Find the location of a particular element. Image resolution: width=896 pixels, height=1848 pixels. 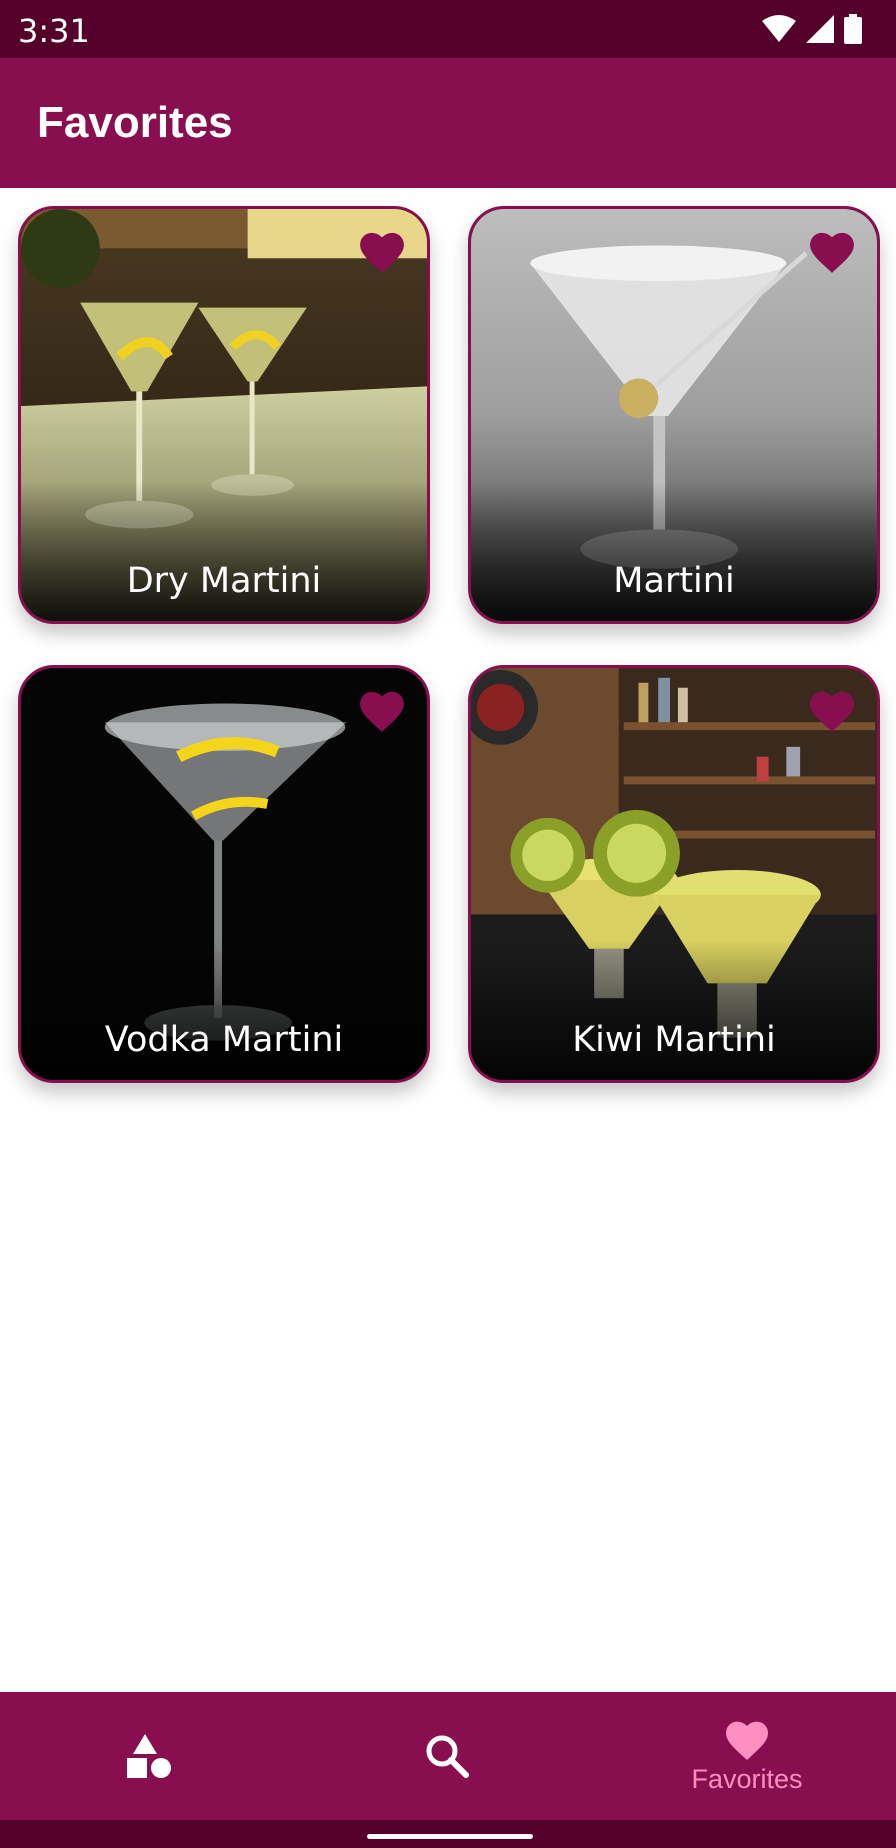

battery-icon is located at coordinates (853, 29).